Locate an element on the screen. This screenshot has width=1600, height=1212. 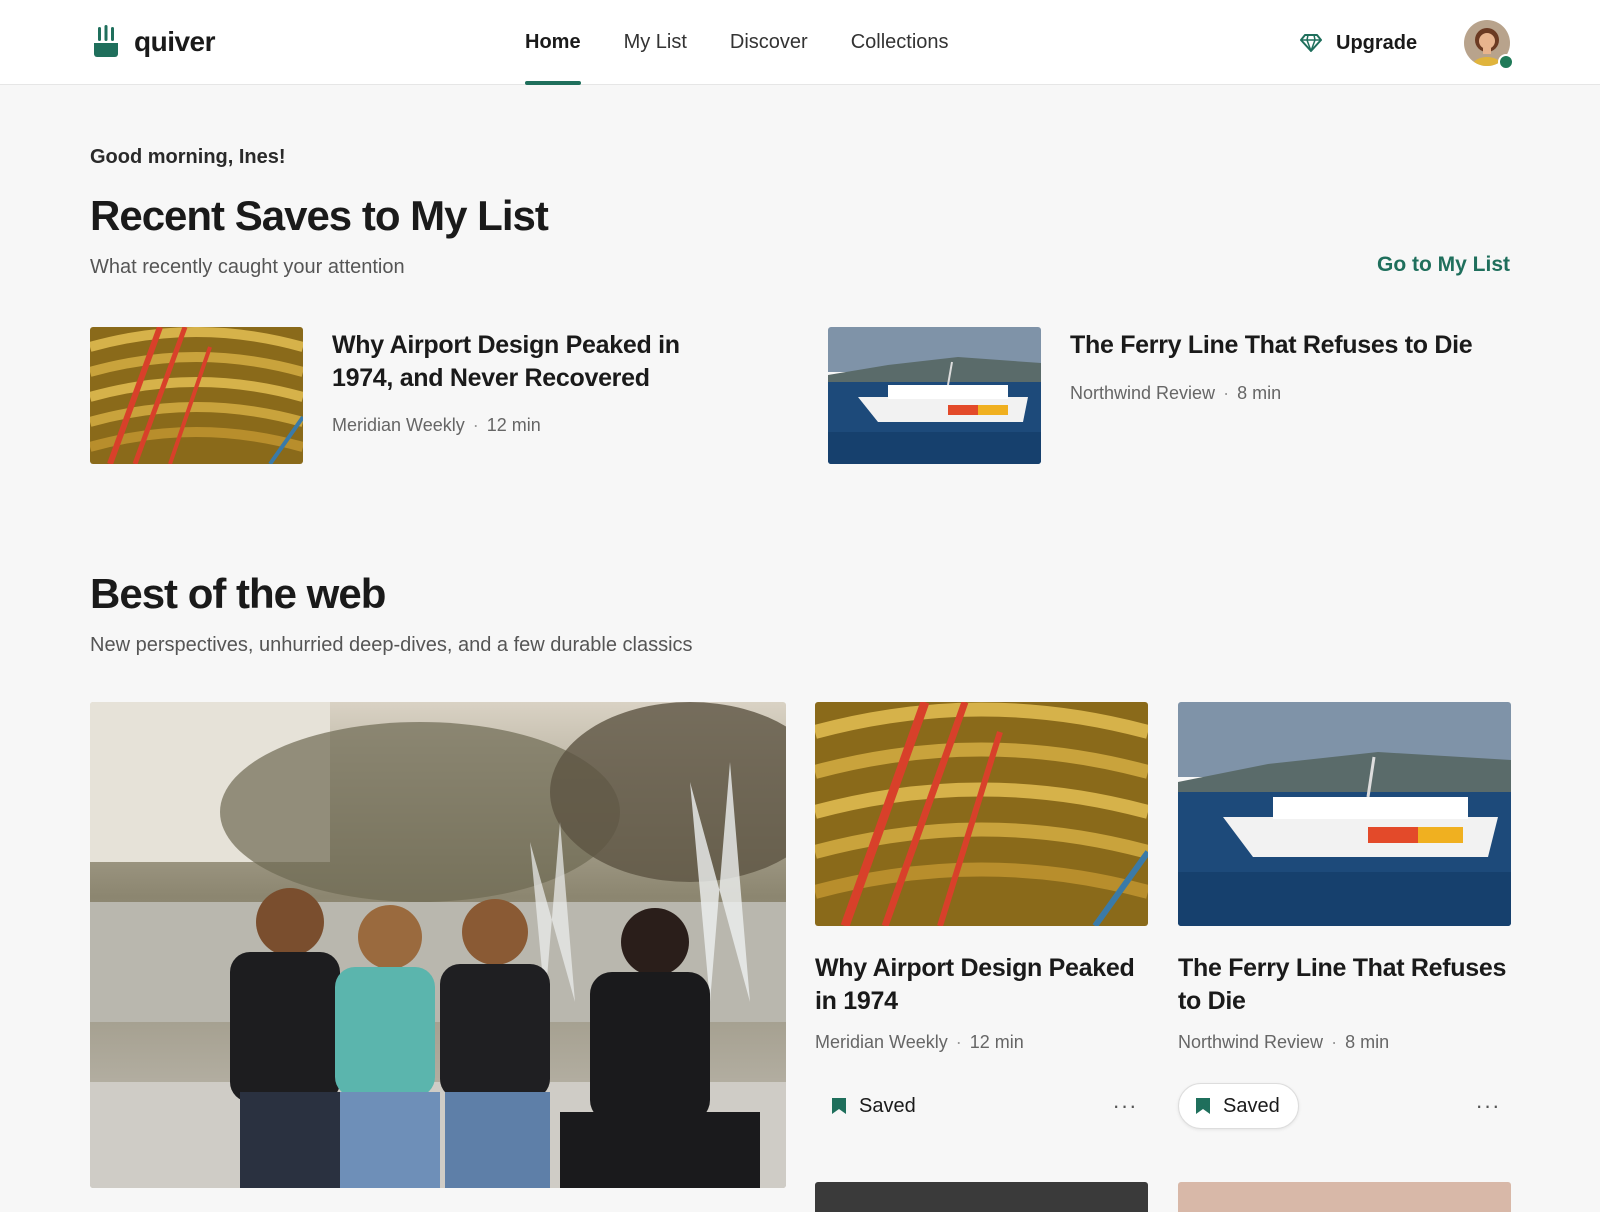
card-meta: Meridian Weekly · 12 min is located at coordinates (981, 1042).